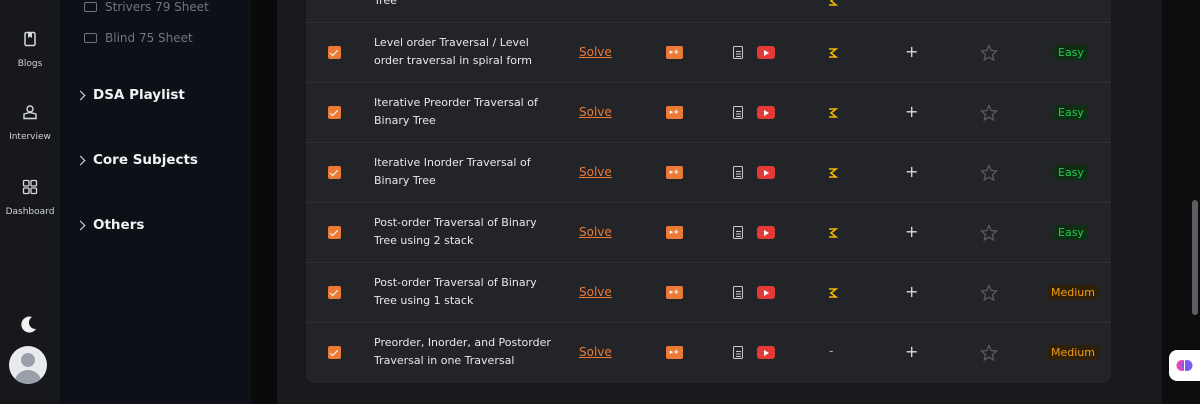 The width and height of the screenshot is (1200, 404). I want to click on assistant-bubble, so click(1184, 365).